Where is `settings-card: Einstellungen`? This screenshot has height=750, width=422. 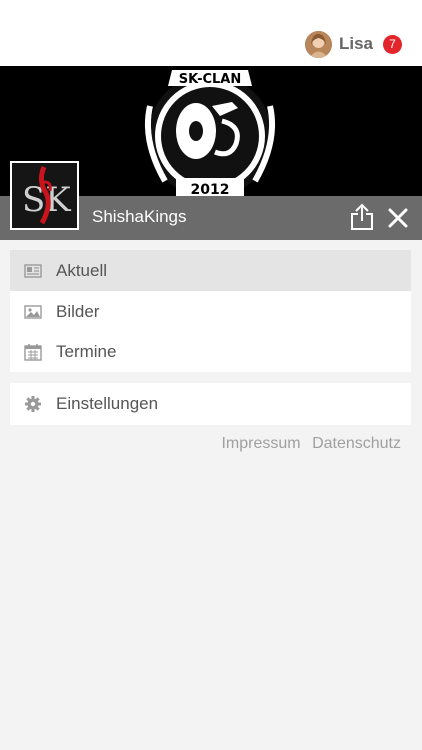
settings-card: Einstellungen is located at coordinates (210, 404).